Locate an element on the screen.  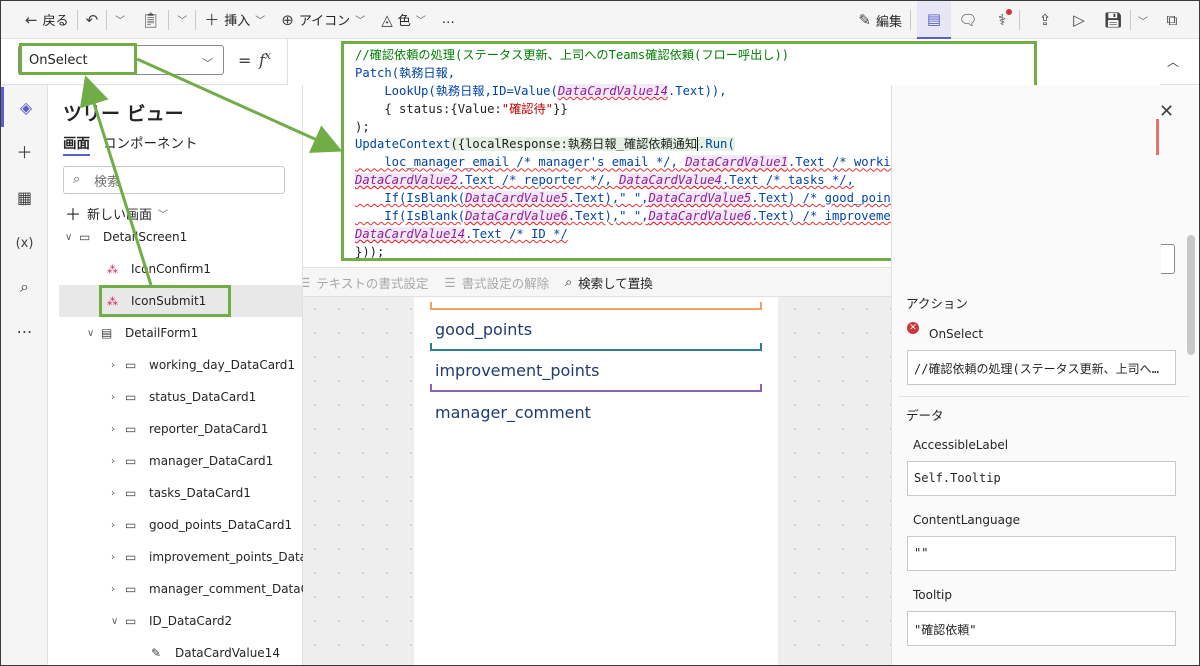
color-button: ◬ 色 ﹀ is located at coordinates (403, 20).